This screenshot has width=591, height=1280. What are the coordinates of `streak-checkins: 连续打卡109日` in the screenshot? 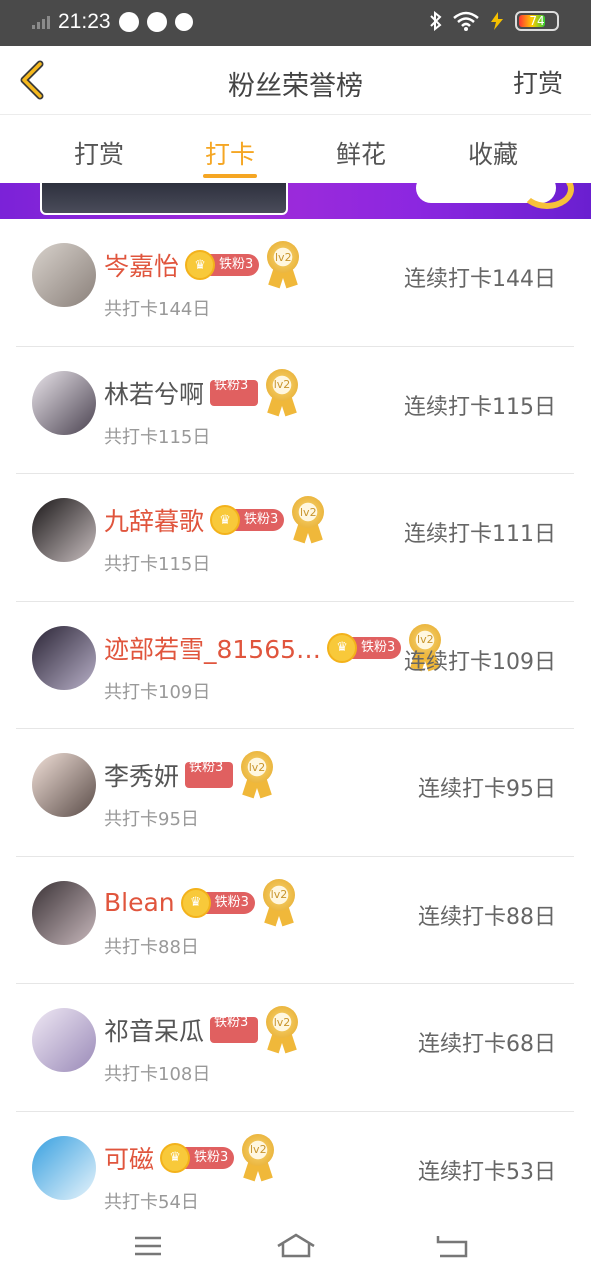 It's located at (480, 662).